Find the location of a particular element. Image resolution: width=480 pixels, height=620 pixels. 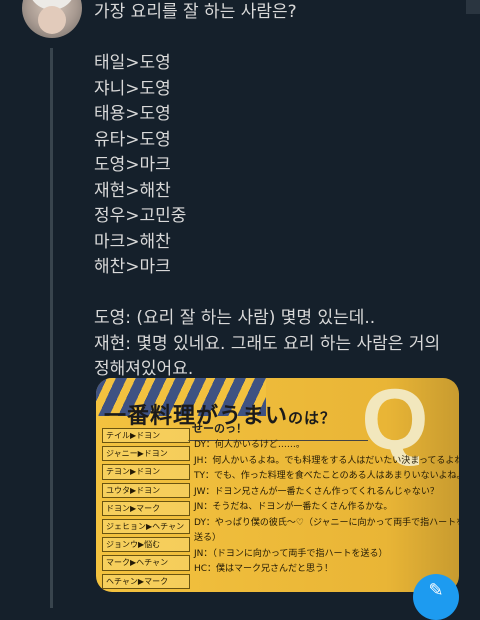

avatar is located at coordinates (52, 19).